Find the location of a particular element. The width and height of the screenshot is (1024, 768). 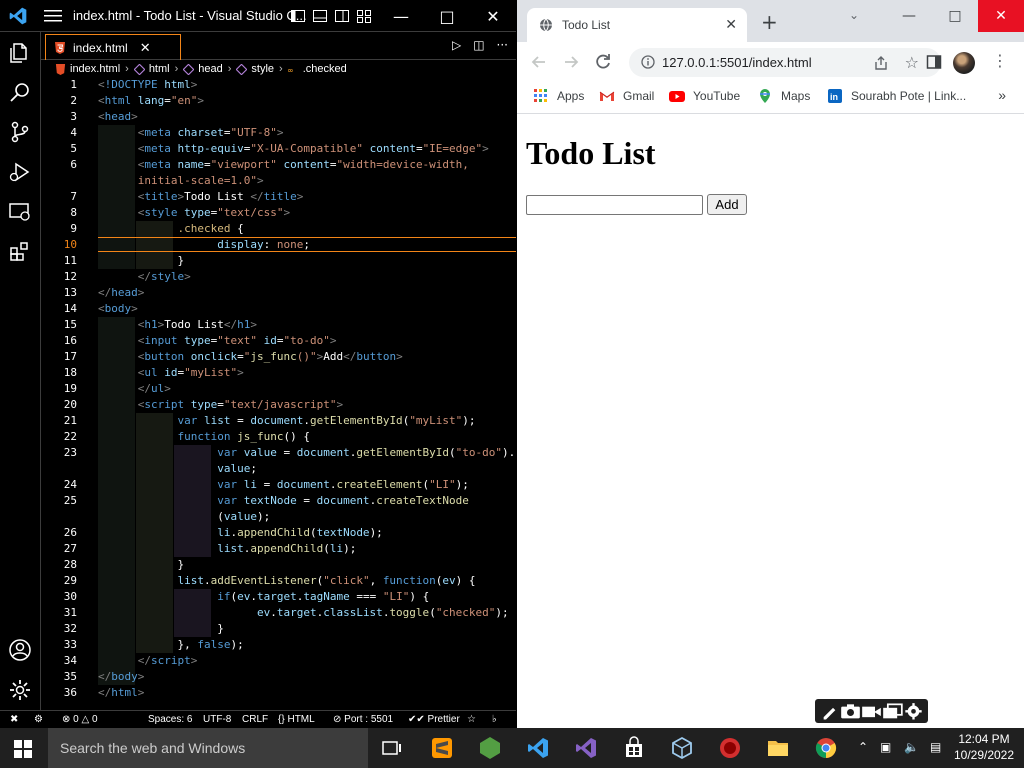

forward-arrow-icon is located at coordinates (571, 62).